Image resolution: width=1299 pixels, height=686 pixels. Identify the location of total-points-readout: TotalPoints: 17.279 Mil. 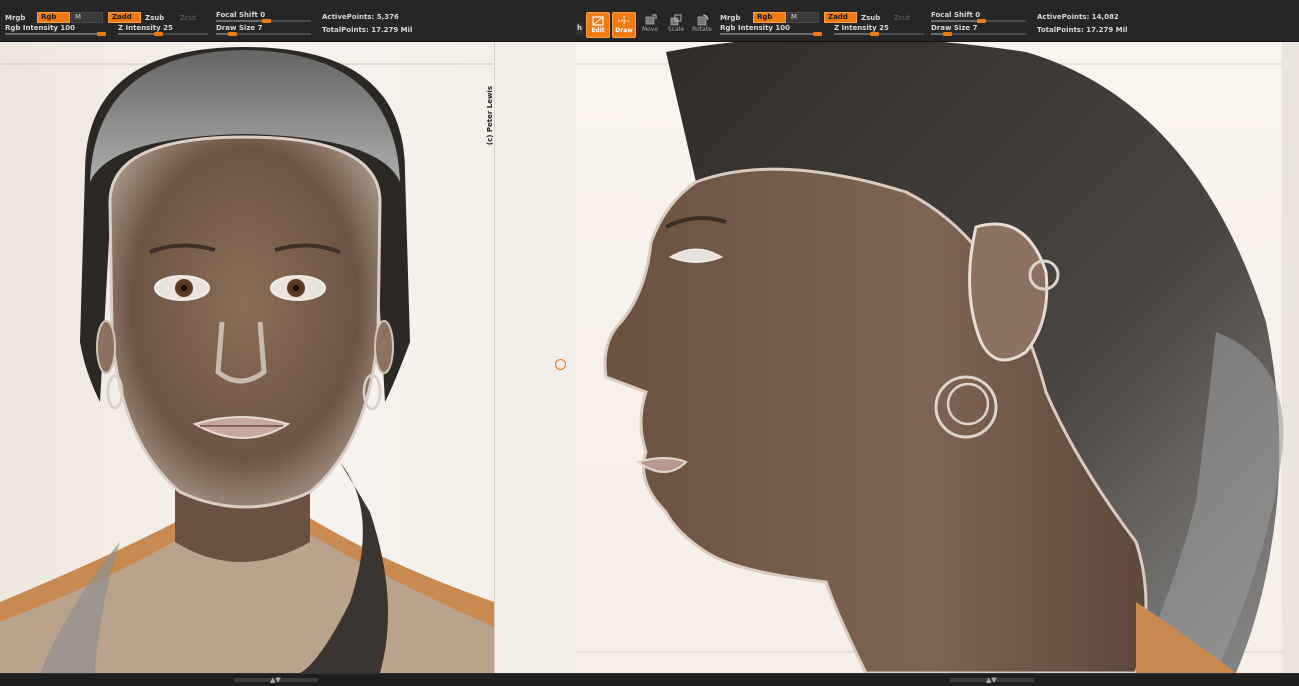
(367, 30).